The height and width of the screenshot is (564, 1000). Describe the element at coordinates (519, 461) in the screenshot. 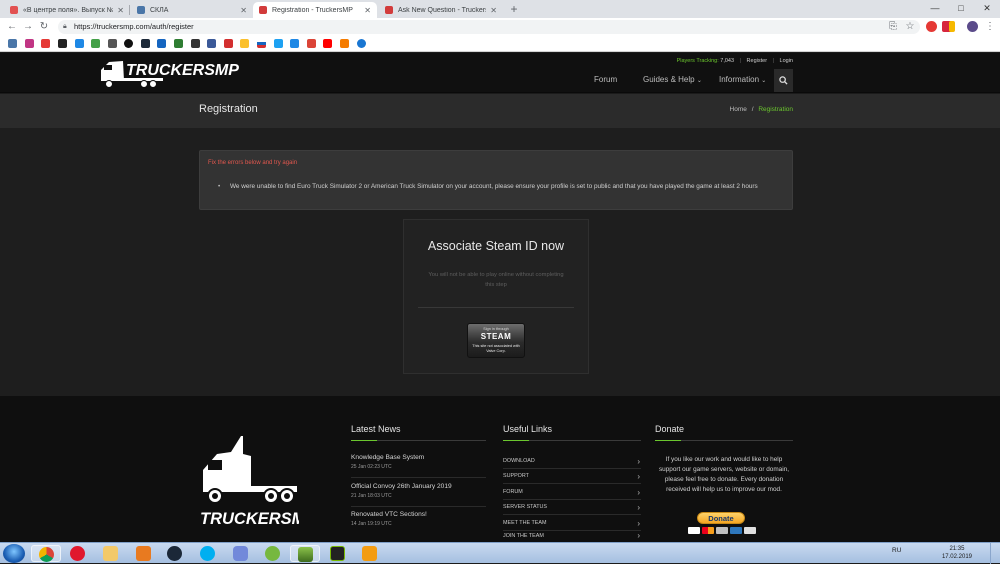

I see `link-label: DOWNLOAD` at that location.